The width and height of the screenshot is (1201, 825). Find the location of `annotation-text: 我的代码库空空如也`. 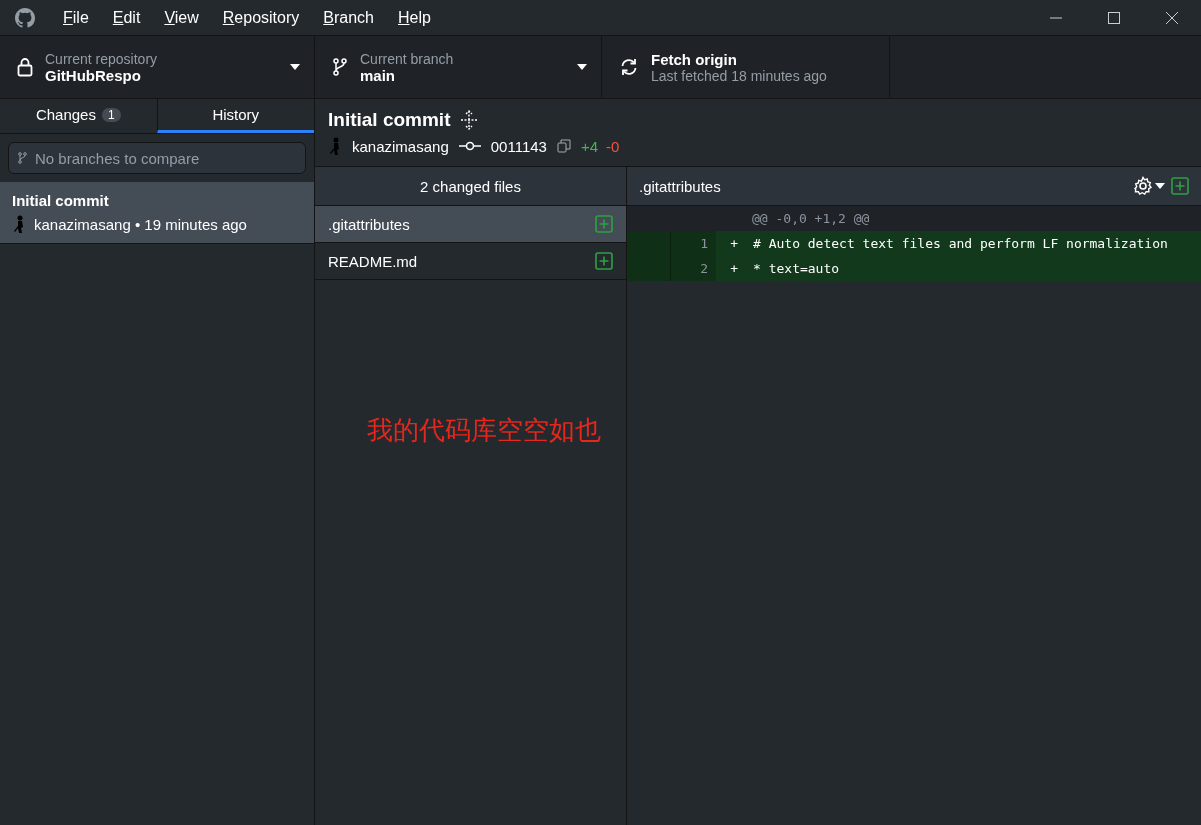

annotation-text: 我的代码库空空如也 is located at coordinates (484, 430).